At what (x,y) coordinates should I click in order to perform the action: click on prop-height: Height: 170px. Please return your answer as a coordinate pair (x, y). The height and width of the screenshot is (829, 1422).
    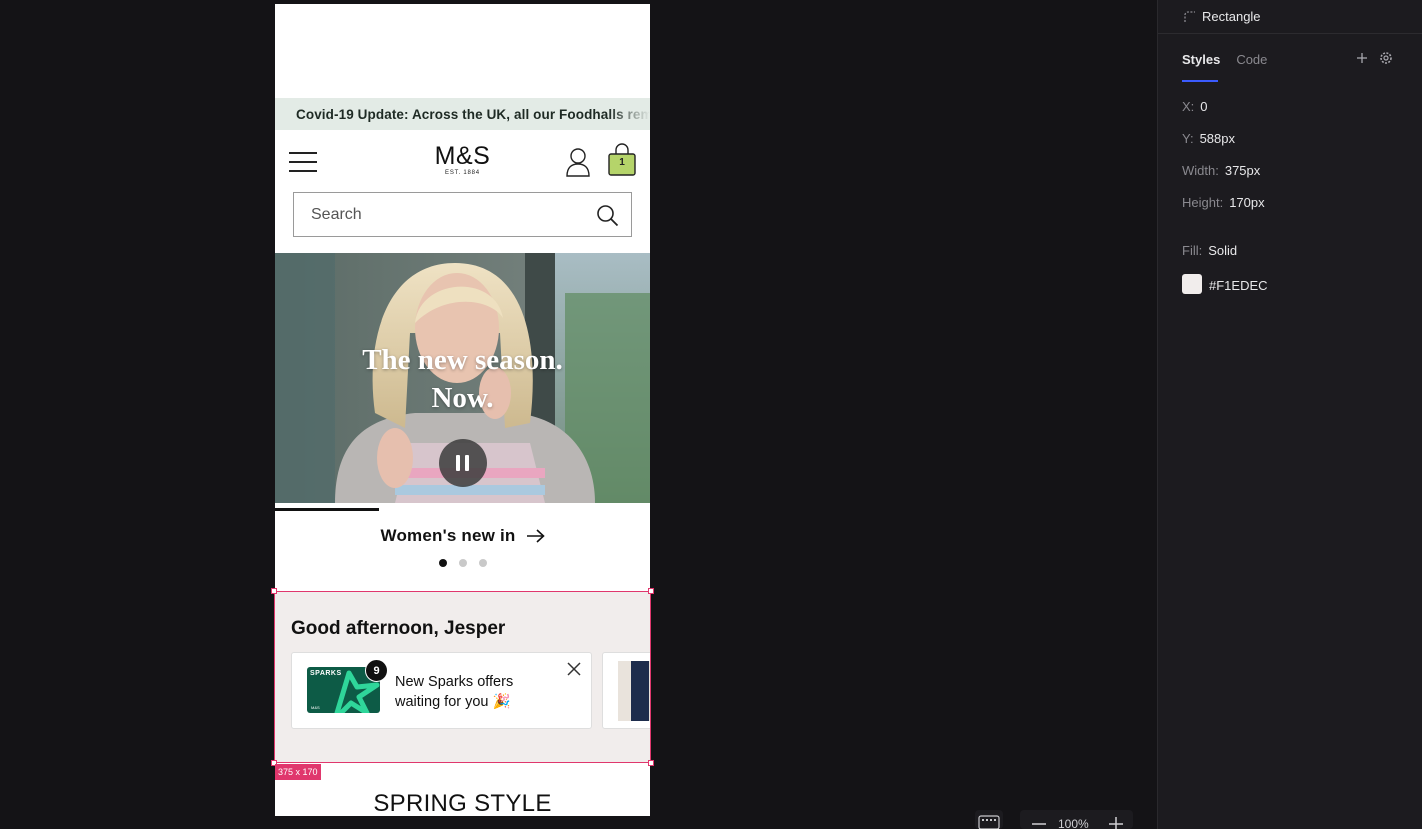
    Looking at the image, I should click on (1223, 202).